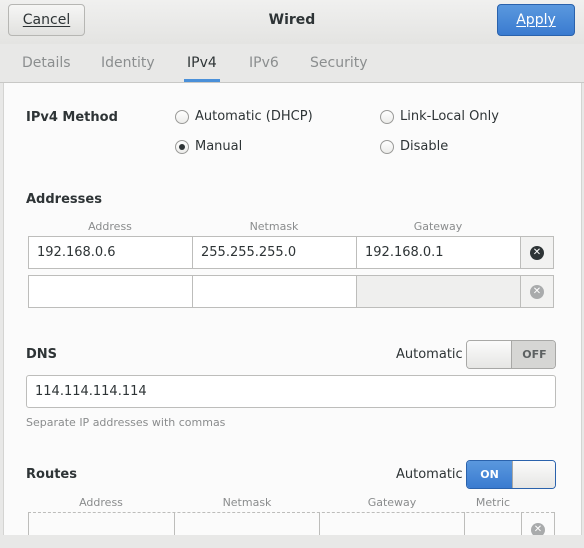  What do you see at coordinates (292, 22) in the screenshot?
I see `header-bar: Cancel Wired Apply` at bounding box center [292, 22].